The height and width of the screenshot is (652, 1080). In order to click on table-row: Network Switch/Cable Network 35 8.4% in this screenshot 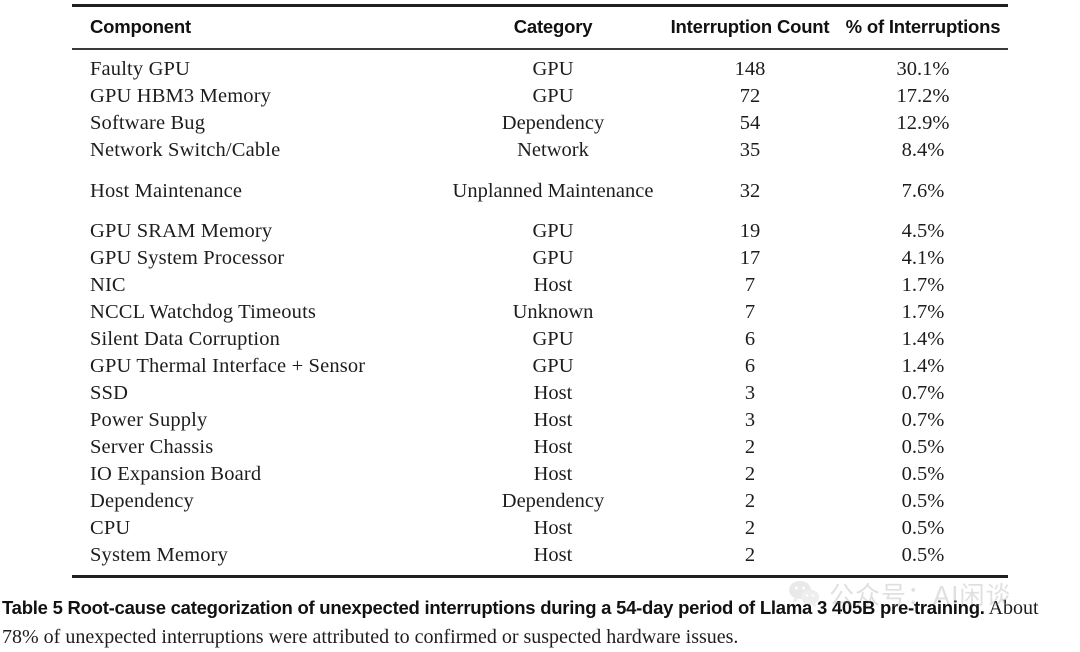, I will do `click(540, 150)`.